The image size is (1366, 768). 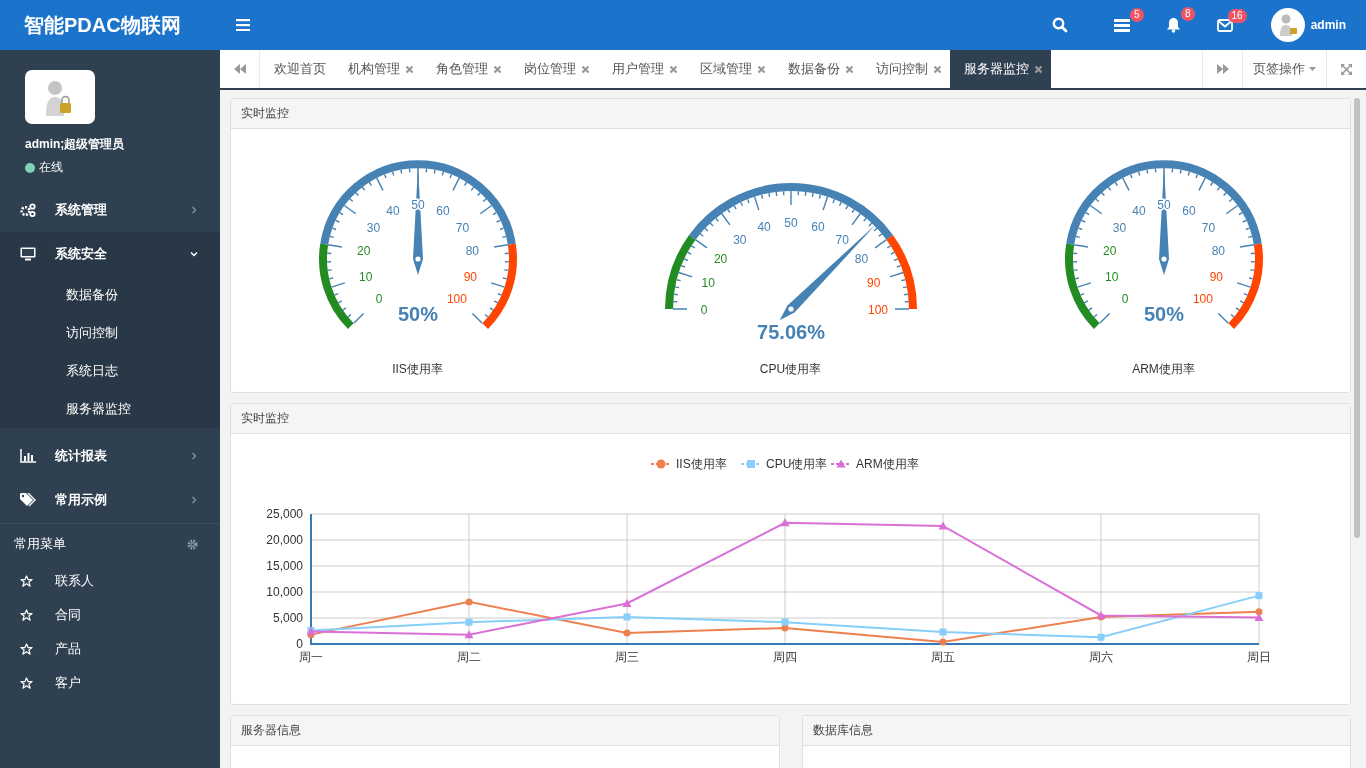 I want to click on gauge-label: ARM使用率, so click(x=1163, y=369).